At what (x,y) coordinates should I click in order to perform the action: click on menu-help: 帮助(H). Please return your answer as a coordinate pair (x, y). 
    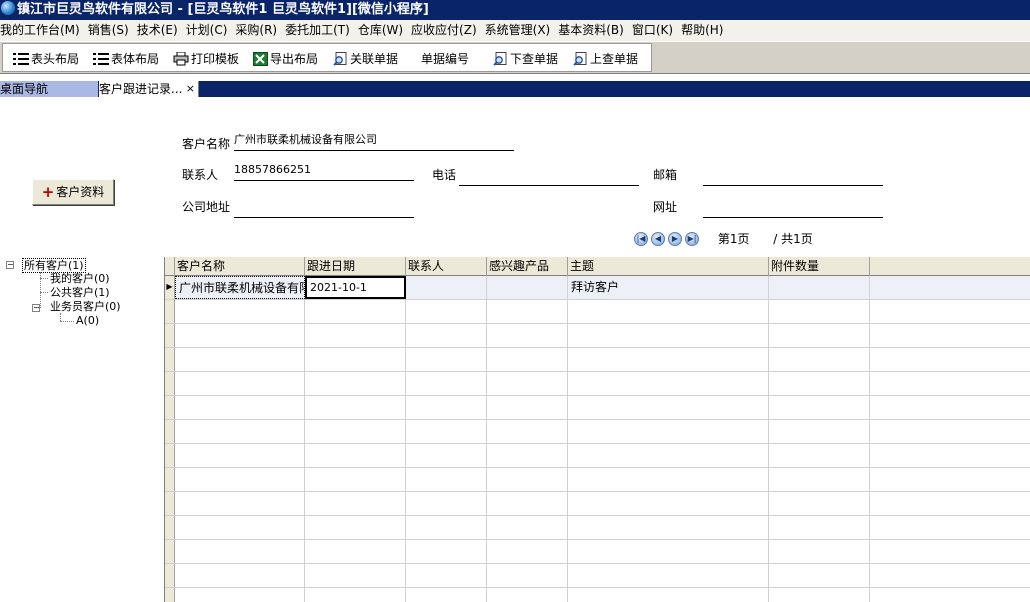
    Looking at the image, I should click on (702, 30).